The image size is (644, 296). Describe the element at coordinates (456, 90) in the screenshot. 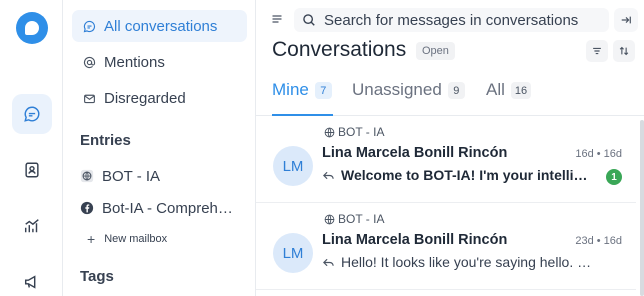

I see `tab-count: 9` at that location.